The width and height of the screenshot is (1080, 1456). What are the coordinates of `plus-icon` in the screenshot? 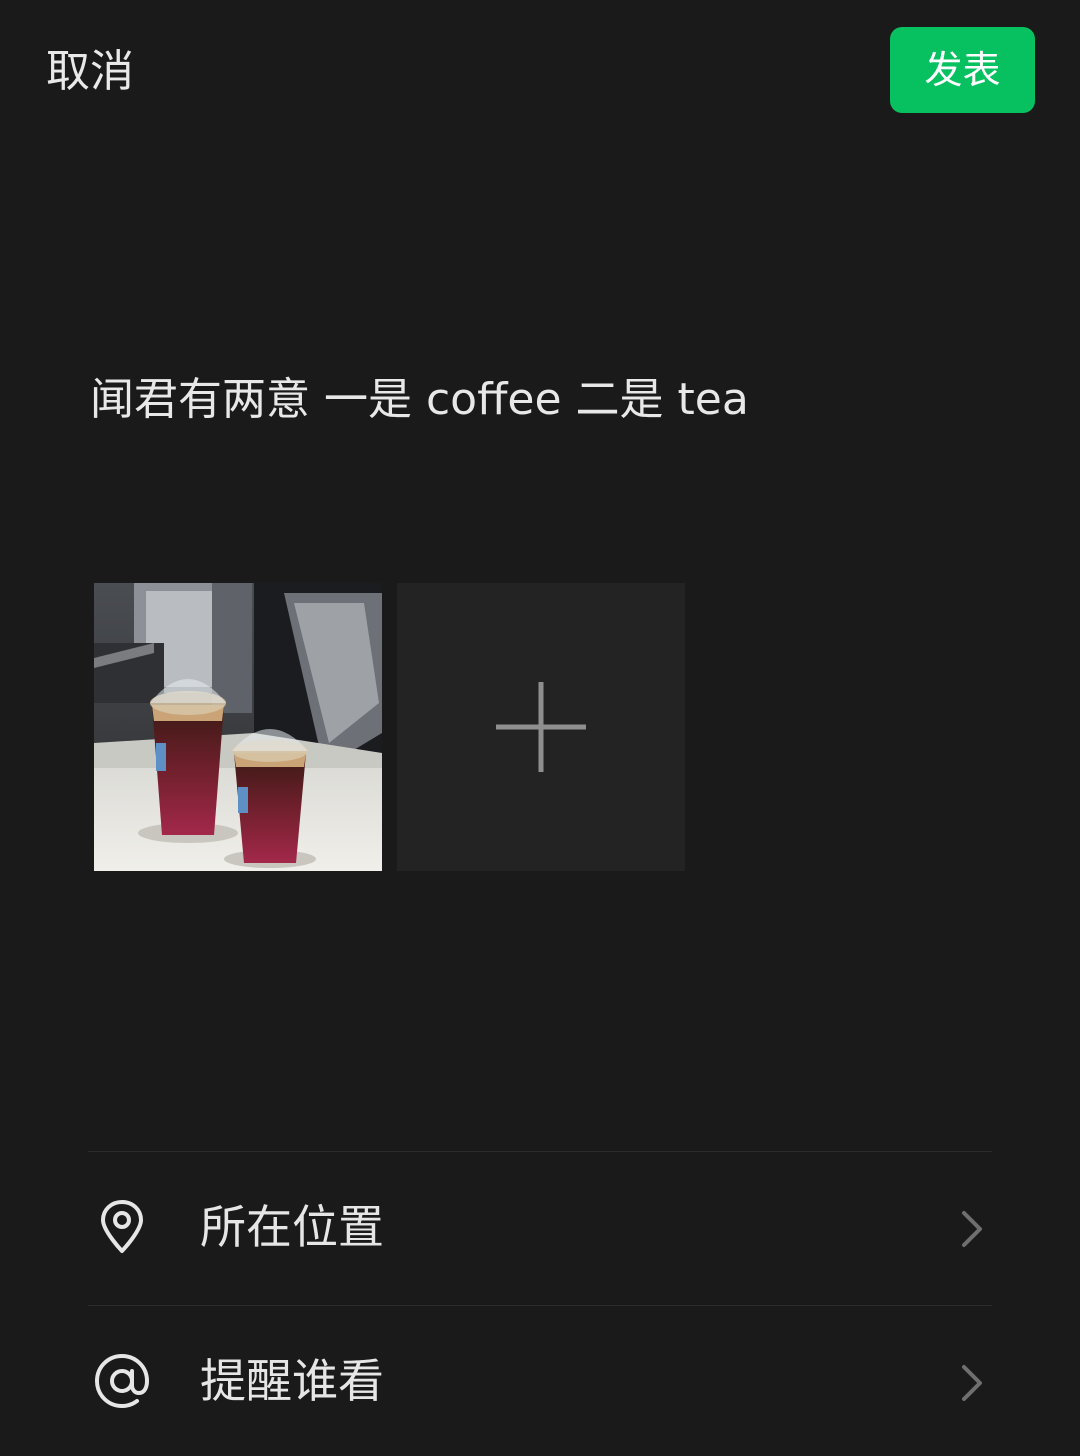 It's located at (541, 727).